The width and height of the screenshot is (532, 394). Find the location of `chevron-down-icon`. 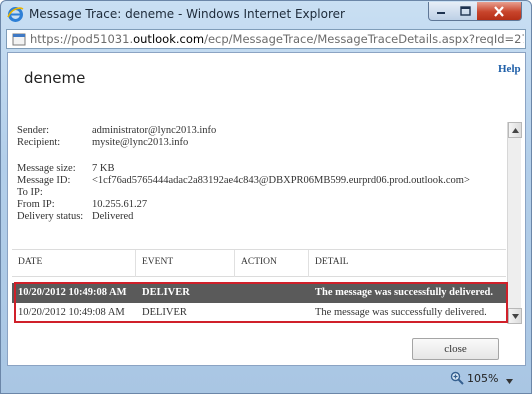

chevron-down-icon is located at coordinates (509, 381).